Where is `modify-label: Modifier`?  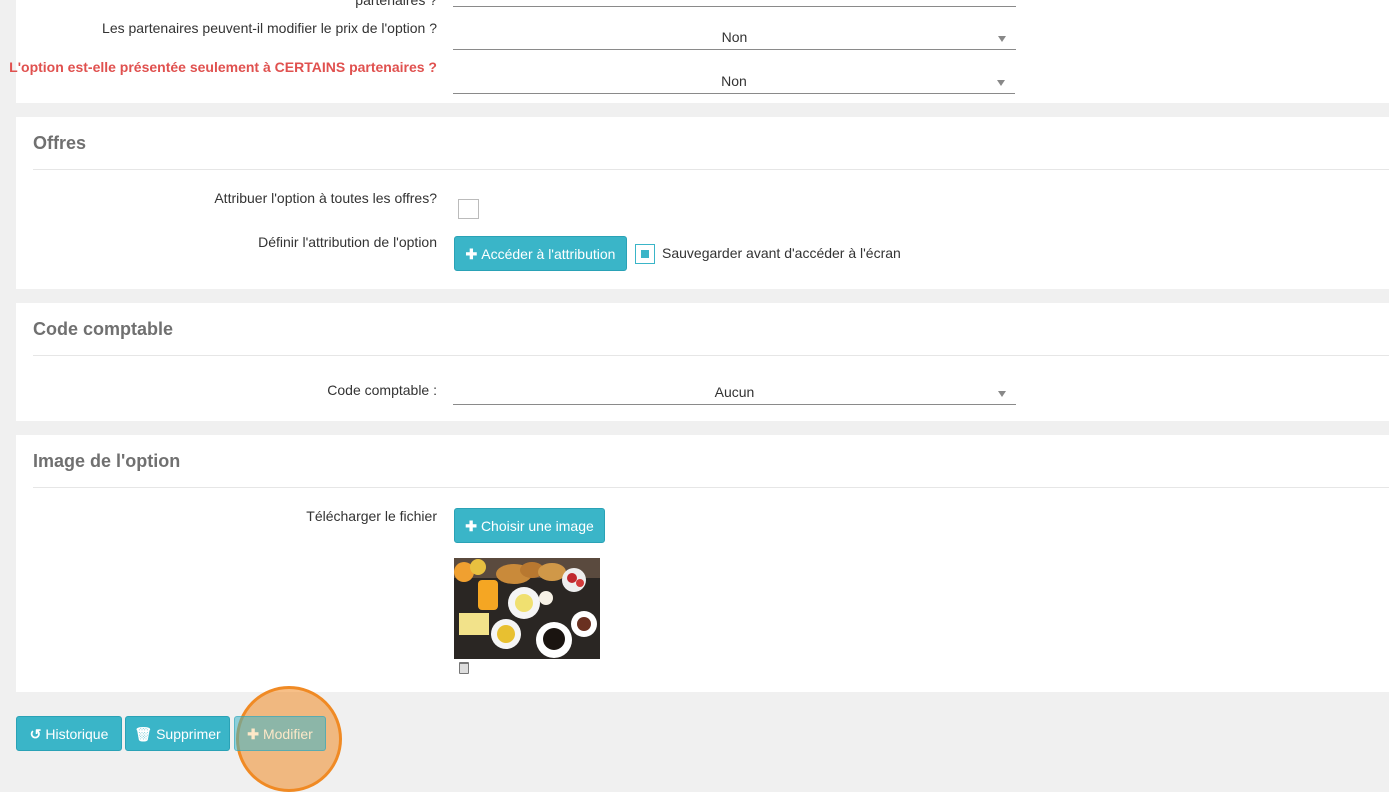 modify-label: Modifier is located at coordinates (287, 734).